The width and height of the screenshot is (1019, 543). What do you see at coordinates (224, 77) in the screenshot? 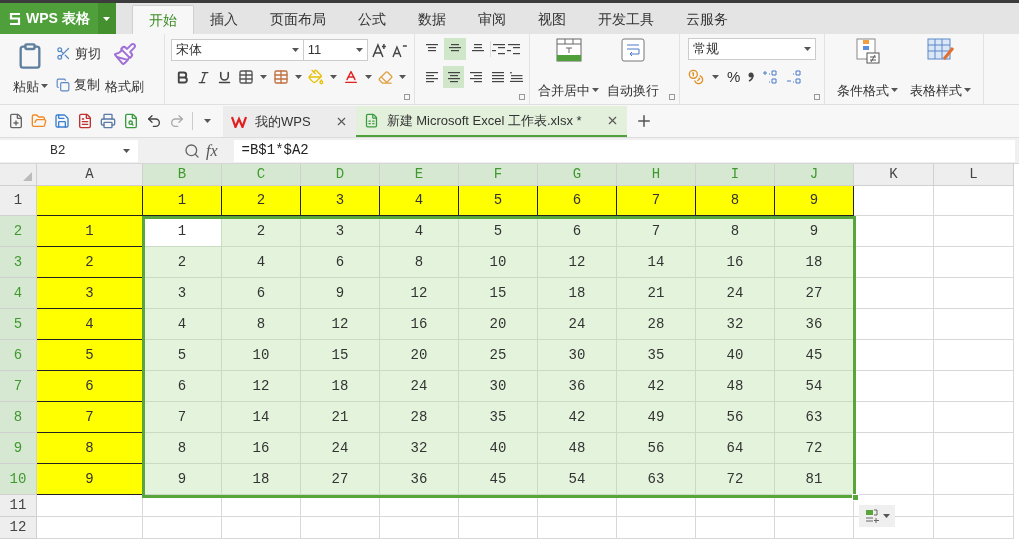
I see `underline-icon` at bounding box center [224, 77].